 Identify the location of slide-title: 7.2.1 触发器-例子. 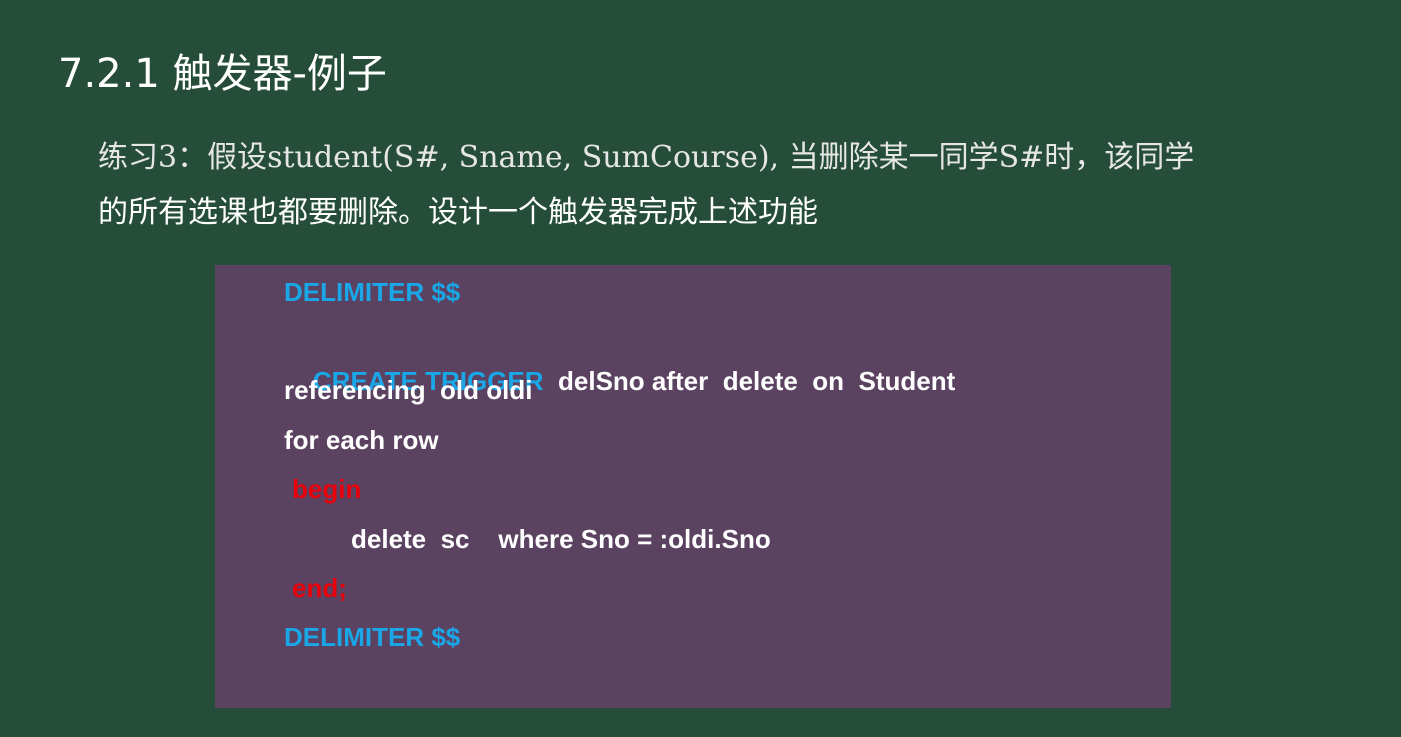
(222, 74).